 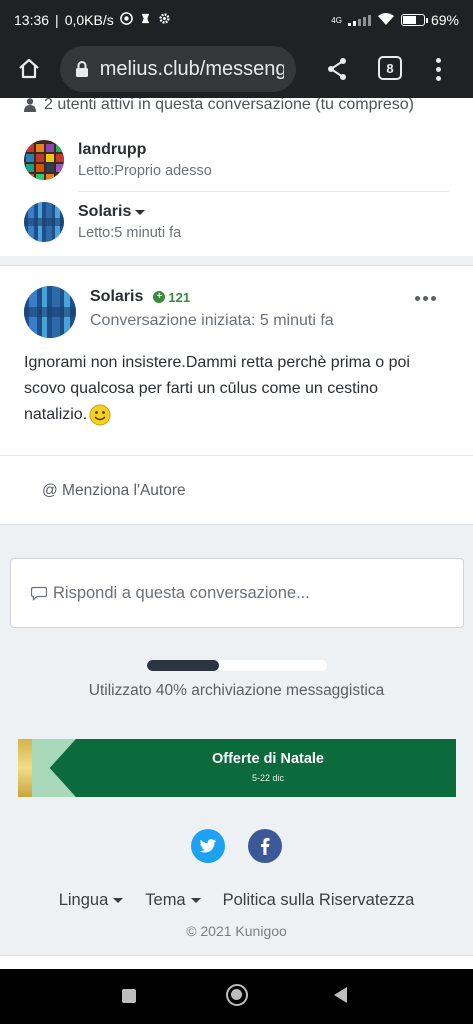 What do you see at coordinates (268, 759) in the screenshot?
I see `ad-title: Offerte di Natale` at bounding box center [268, 759].